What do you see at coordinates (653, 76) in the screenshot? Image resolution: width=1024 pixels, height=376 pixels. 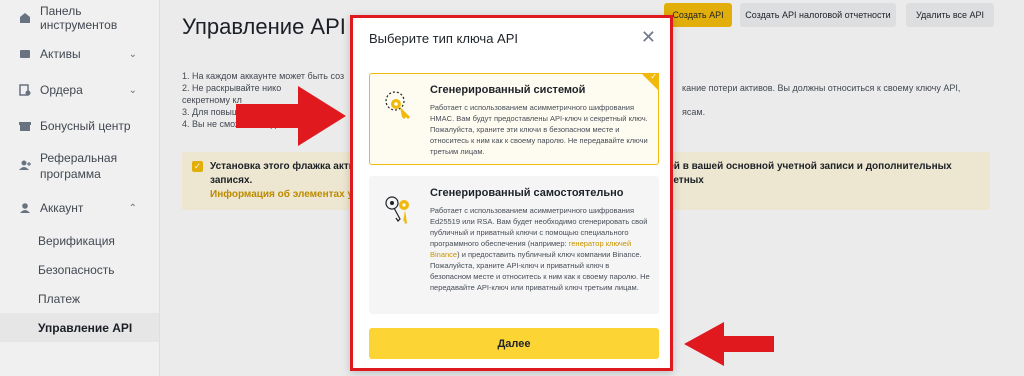 I see `check-icon: ✓` at bounding box center [653, 76].